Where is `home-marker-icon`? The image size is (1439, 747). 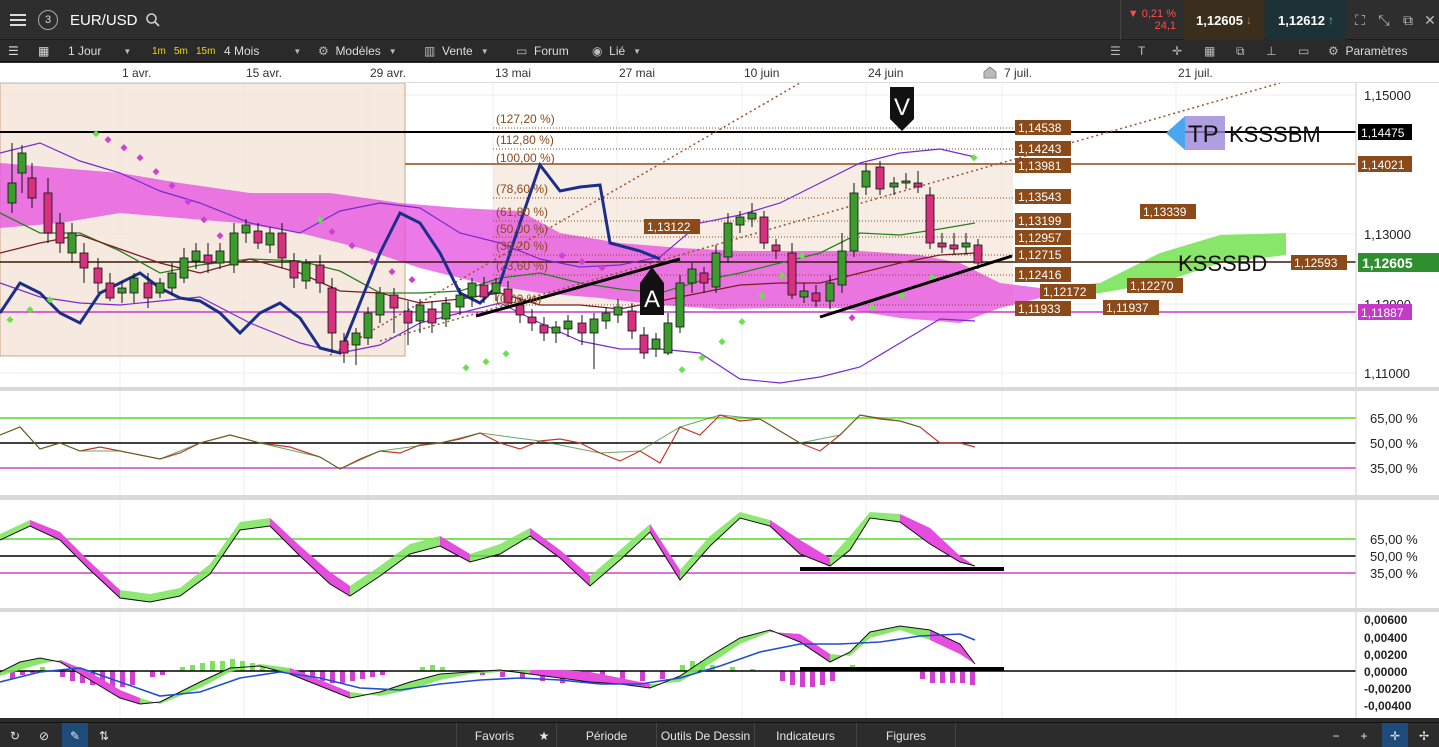 home-marker-icon is located at coordinates (990, 73).